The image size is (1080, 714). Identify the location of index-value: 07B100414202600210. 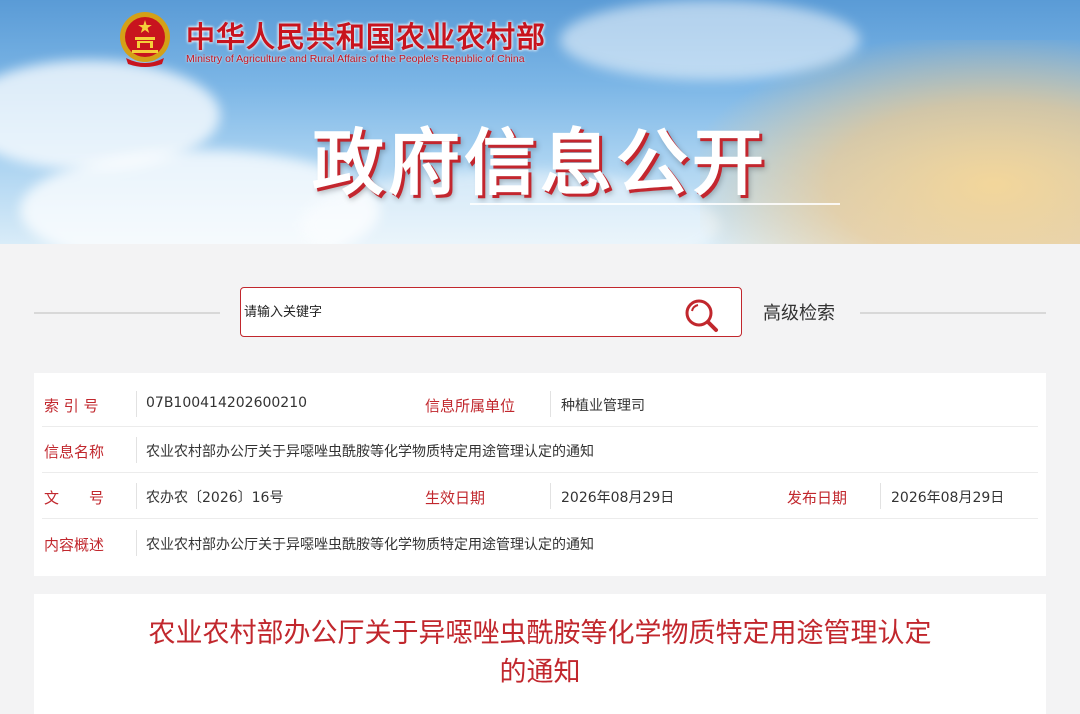
(227, 403).